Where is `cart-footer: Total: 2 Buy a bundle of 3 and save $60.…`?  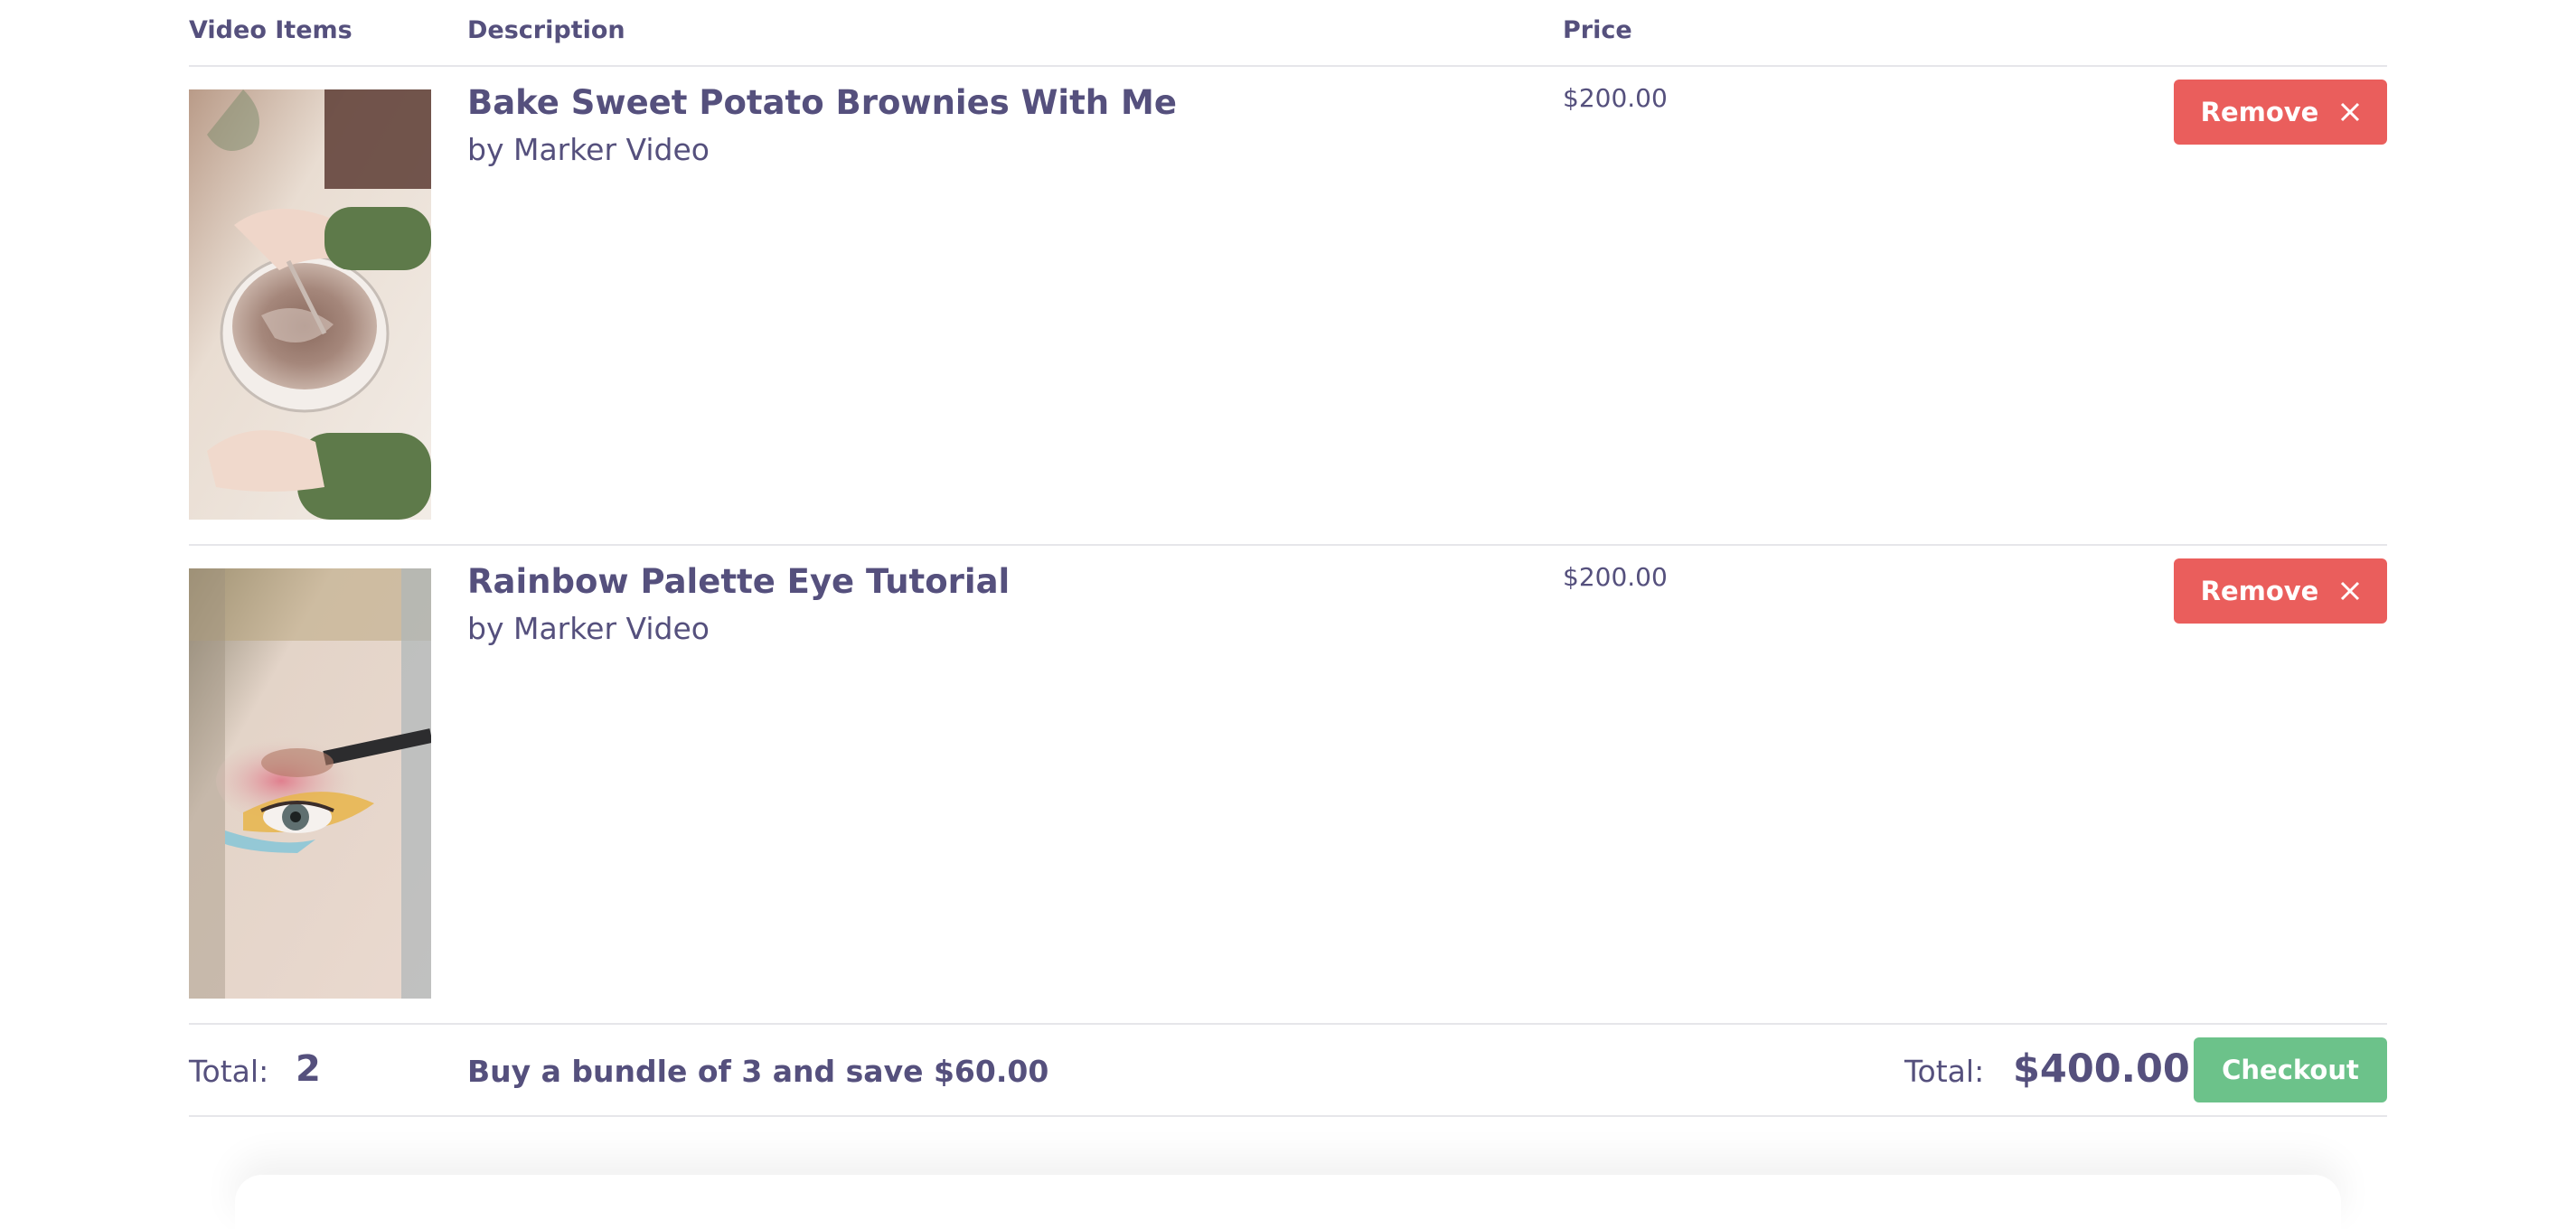 cart-footer: Total: 2 Buy a bundle of 3 and save $60.… is located at coordinates (1288, 1071).